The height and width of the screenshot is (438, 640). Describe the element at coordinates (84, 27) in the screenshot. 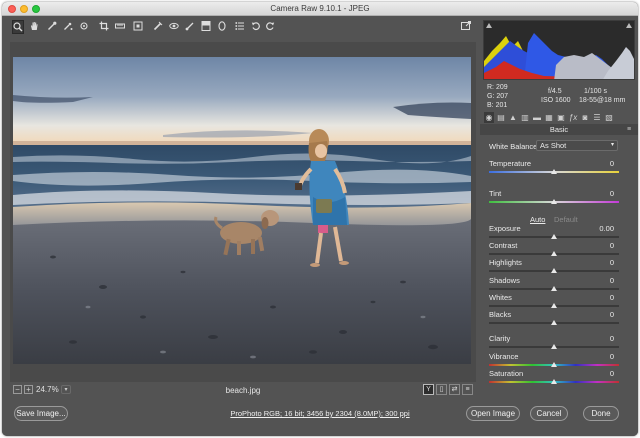

I see `target-adjust-icon` at that location.